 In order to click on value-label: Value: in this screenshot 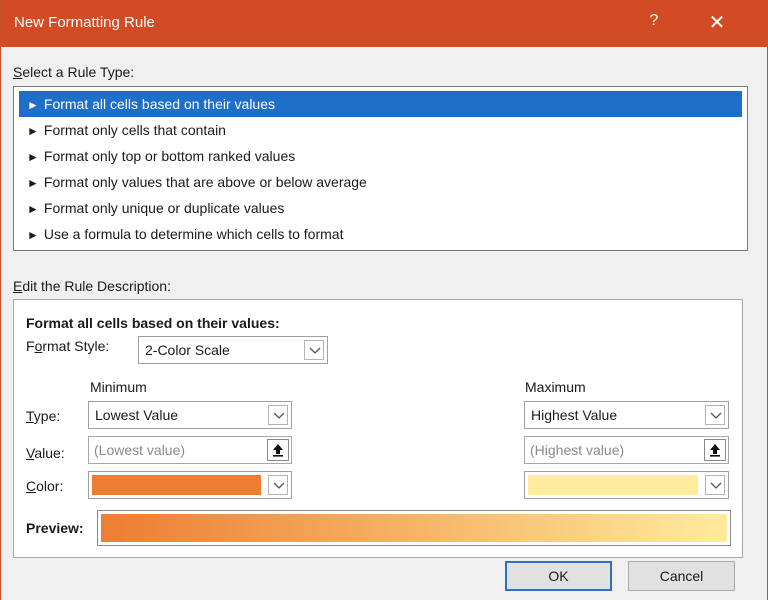, I will do `click(45, 453)`.